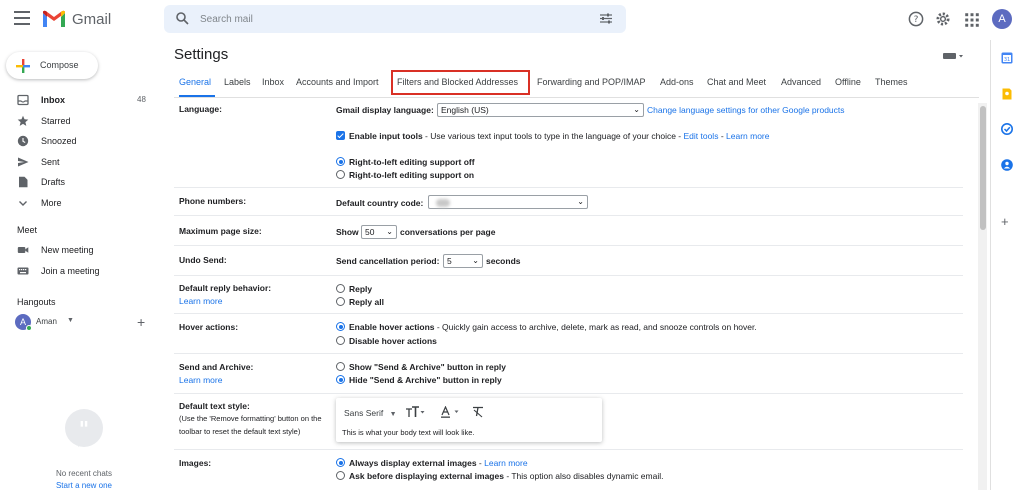  Describe the element at coordinates (366, 302) in the screenshot. I see `reply-all-label: Reply all` at that location.